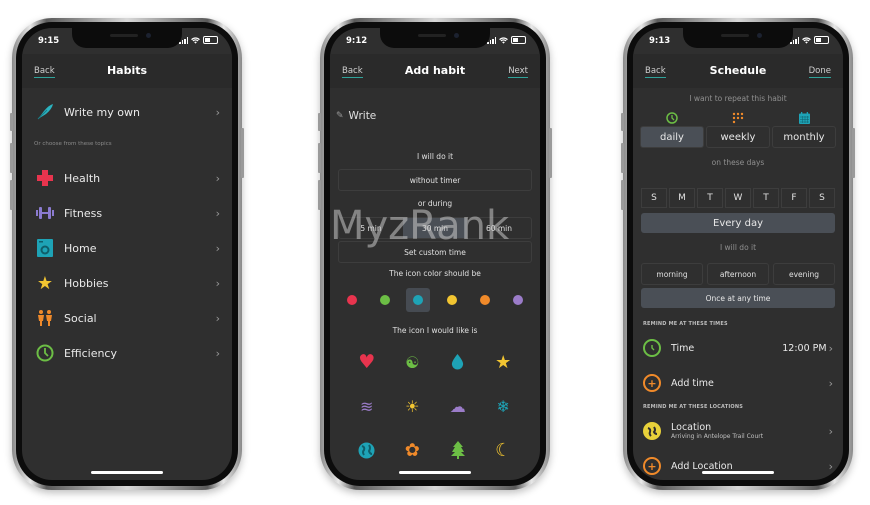 The height and width of the screenshot is (505, 870). What do you see at coordinates (458, 406) in the screenshot?
I see `storm-cloud-icon: ☁` at bounding box center [458, 406].